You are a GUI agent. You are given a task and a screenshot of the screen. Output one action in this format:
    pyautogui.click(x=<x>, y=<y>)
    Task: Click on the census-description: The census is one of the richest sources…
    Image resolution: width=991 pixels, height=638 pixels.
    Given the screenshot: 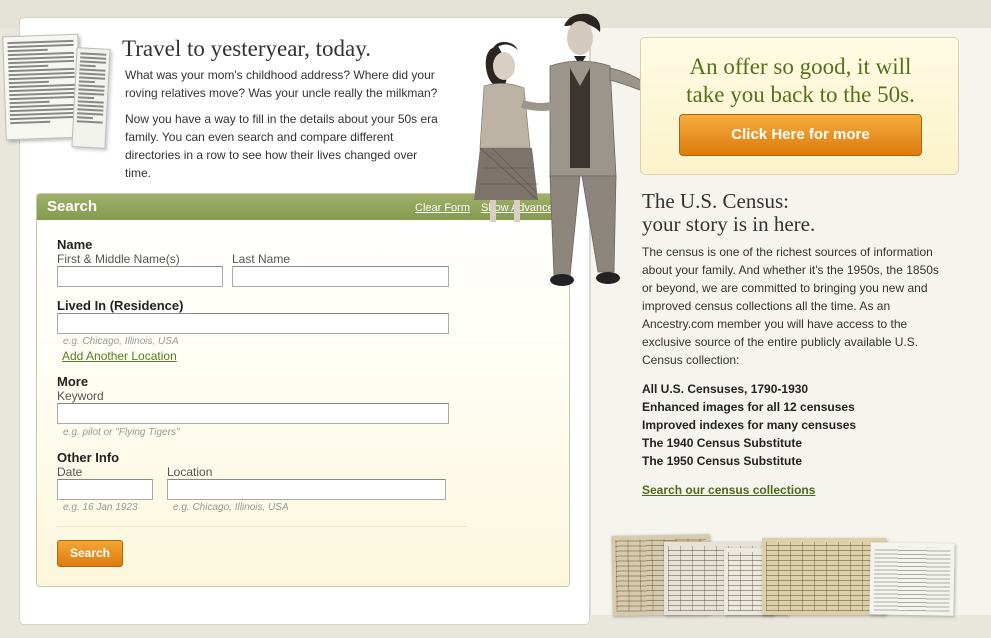 What is the action you would take?
    pyautogui.click(x=790, y=306)
    